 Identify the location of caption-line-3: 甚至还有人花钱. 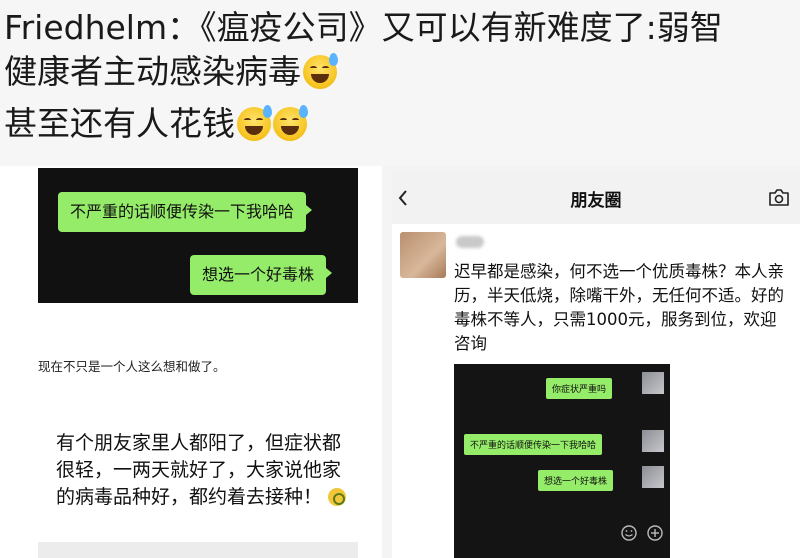
(156, 124).